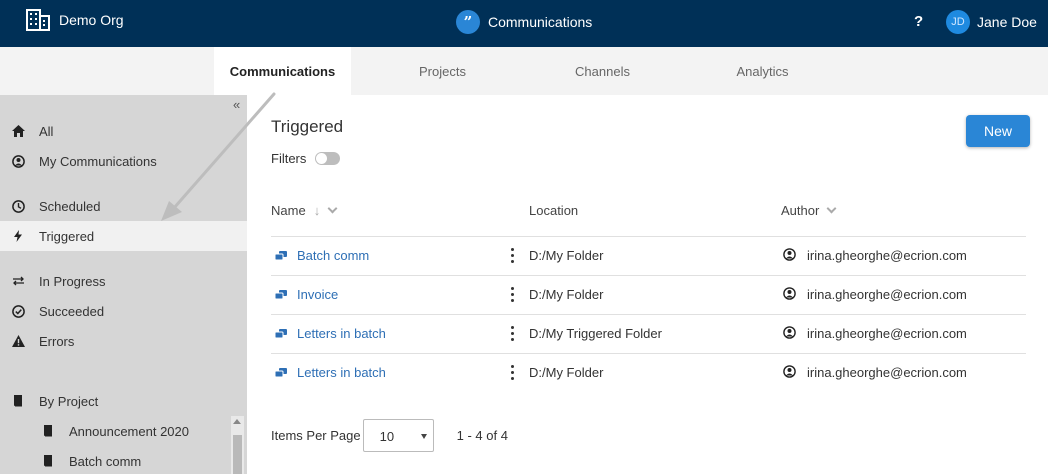 This screenshot has width=1048, height=474. Describe the element at coordinates (468, 22) in the screenshot. I see `quote-icon: ”` at that location.